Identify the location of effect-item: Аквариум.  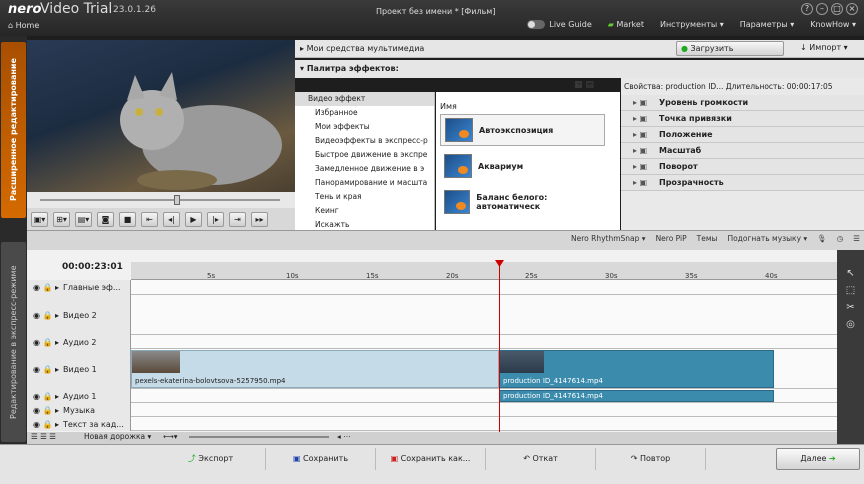
(522, 166).